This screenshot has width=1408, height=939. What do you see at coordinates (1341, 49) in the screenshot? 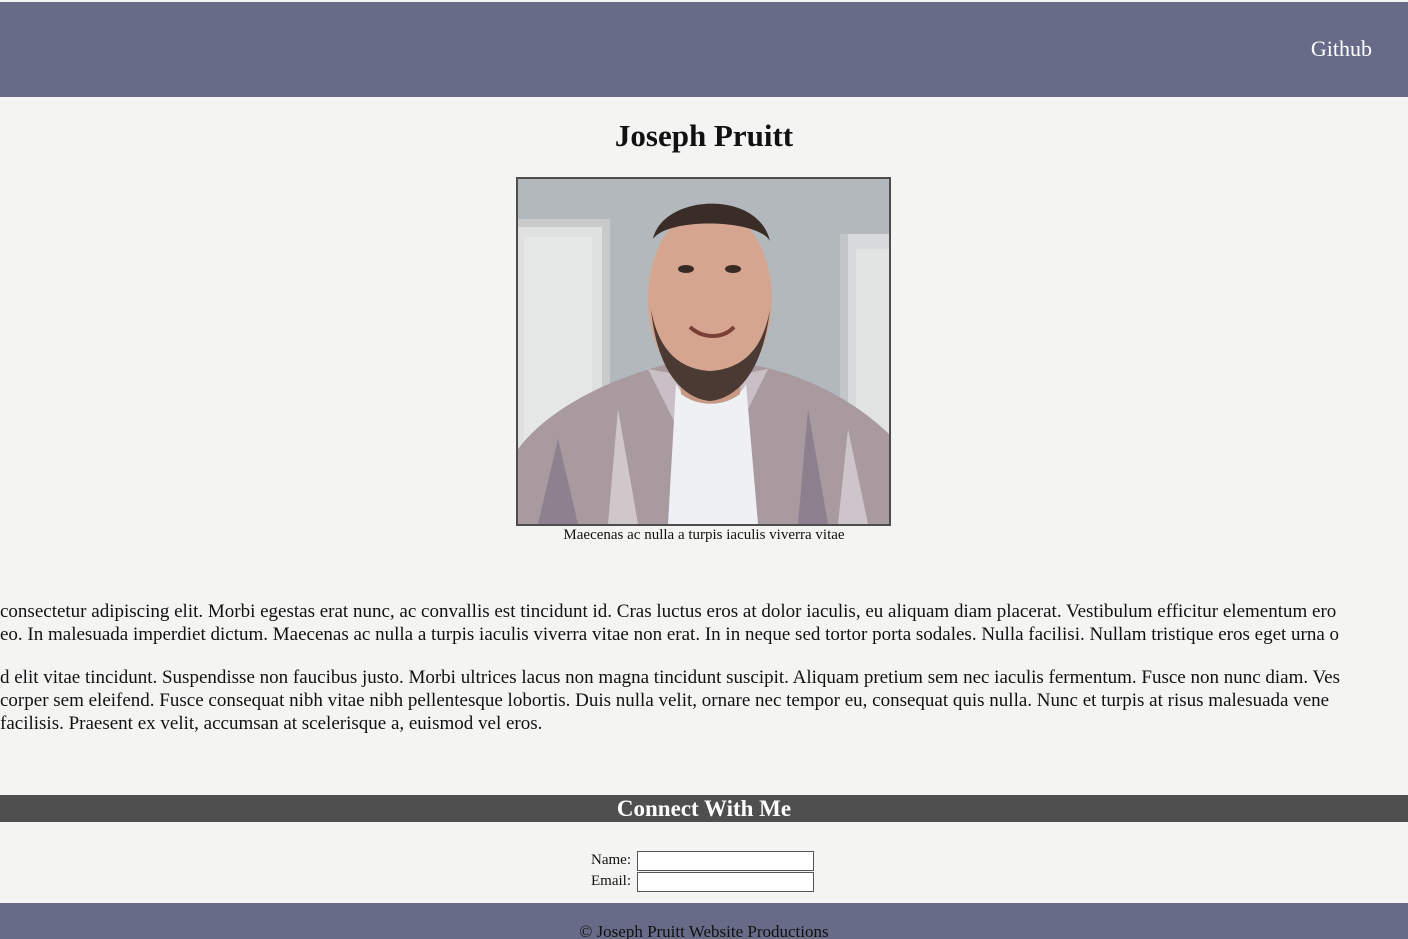
I see `github-link: Github` at bounding box center [1341, 49].